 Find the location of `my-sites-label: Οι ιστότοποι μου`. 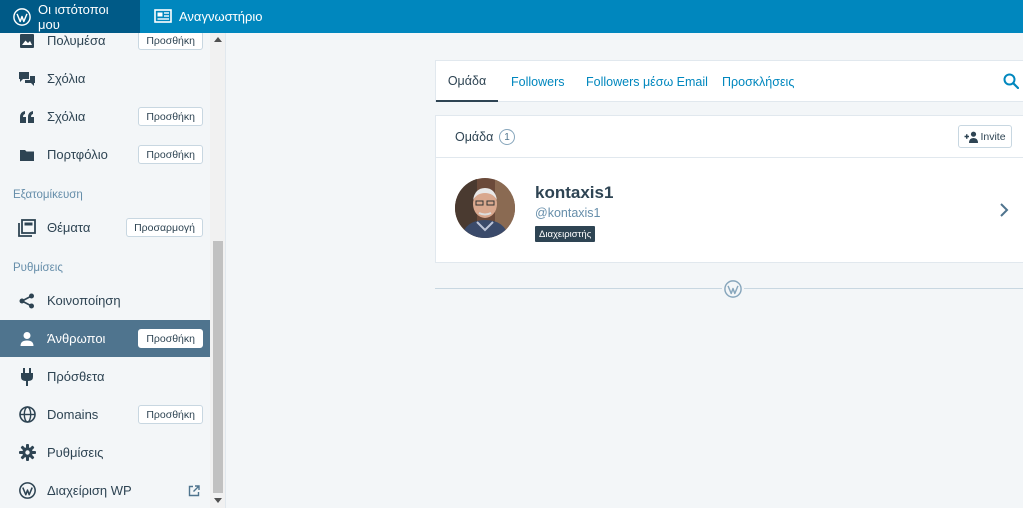

my-sites-label: Οι ιστότοποι μου is located at coordinates (73, 16).